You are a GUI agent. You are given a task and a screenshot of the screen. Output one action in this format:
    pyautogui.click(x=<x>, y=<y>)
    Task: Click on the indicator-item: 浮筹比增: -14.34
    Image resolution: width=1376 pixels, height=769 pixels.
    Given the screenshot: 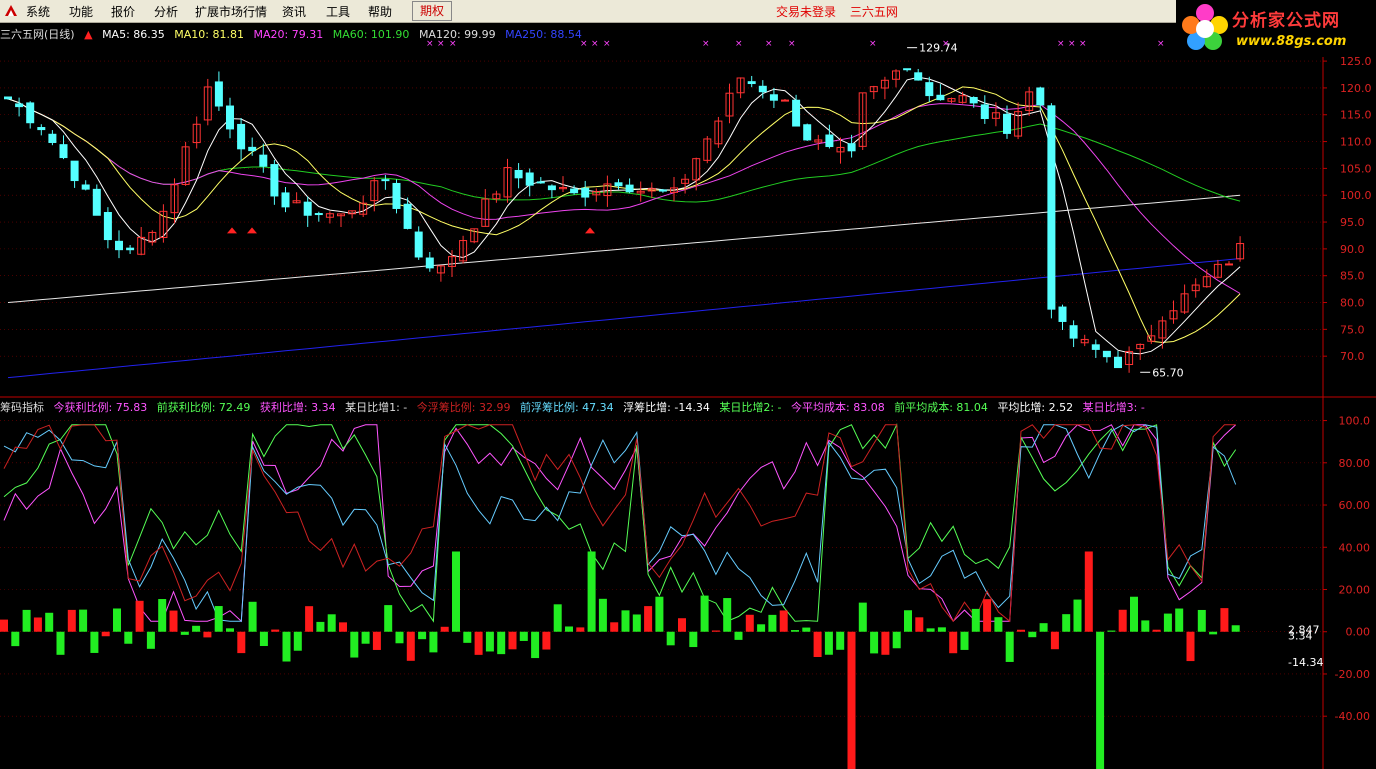 What is the action you would take?
    pyautogui.click(x=666, y=407)
    